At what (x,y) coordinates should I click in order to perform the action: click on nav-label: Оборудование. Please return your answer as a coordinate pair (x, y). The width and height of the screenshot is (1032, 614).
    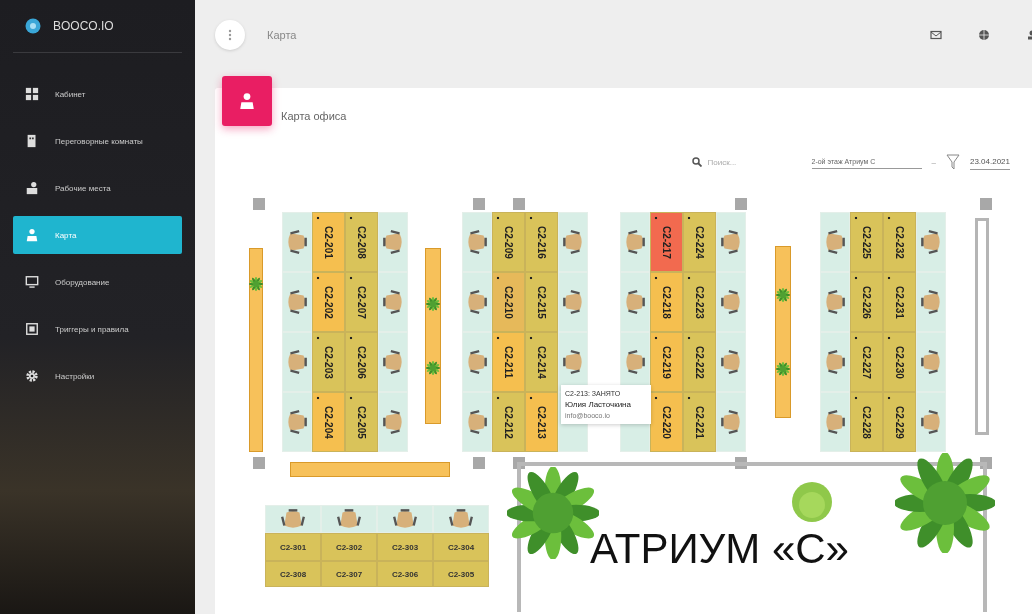
    Looking at the image, I should click on (82, 282).